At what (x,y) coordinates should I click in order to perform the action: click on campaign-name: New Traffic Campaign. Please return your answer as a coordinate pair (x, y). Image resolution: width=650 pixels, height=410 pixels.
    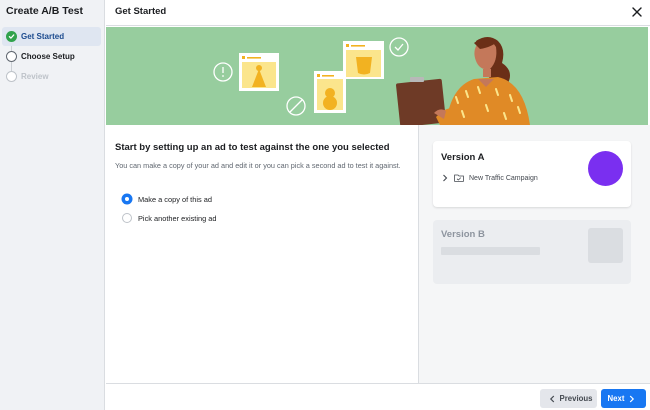
    Looking at the image, I should click on (503, 178).